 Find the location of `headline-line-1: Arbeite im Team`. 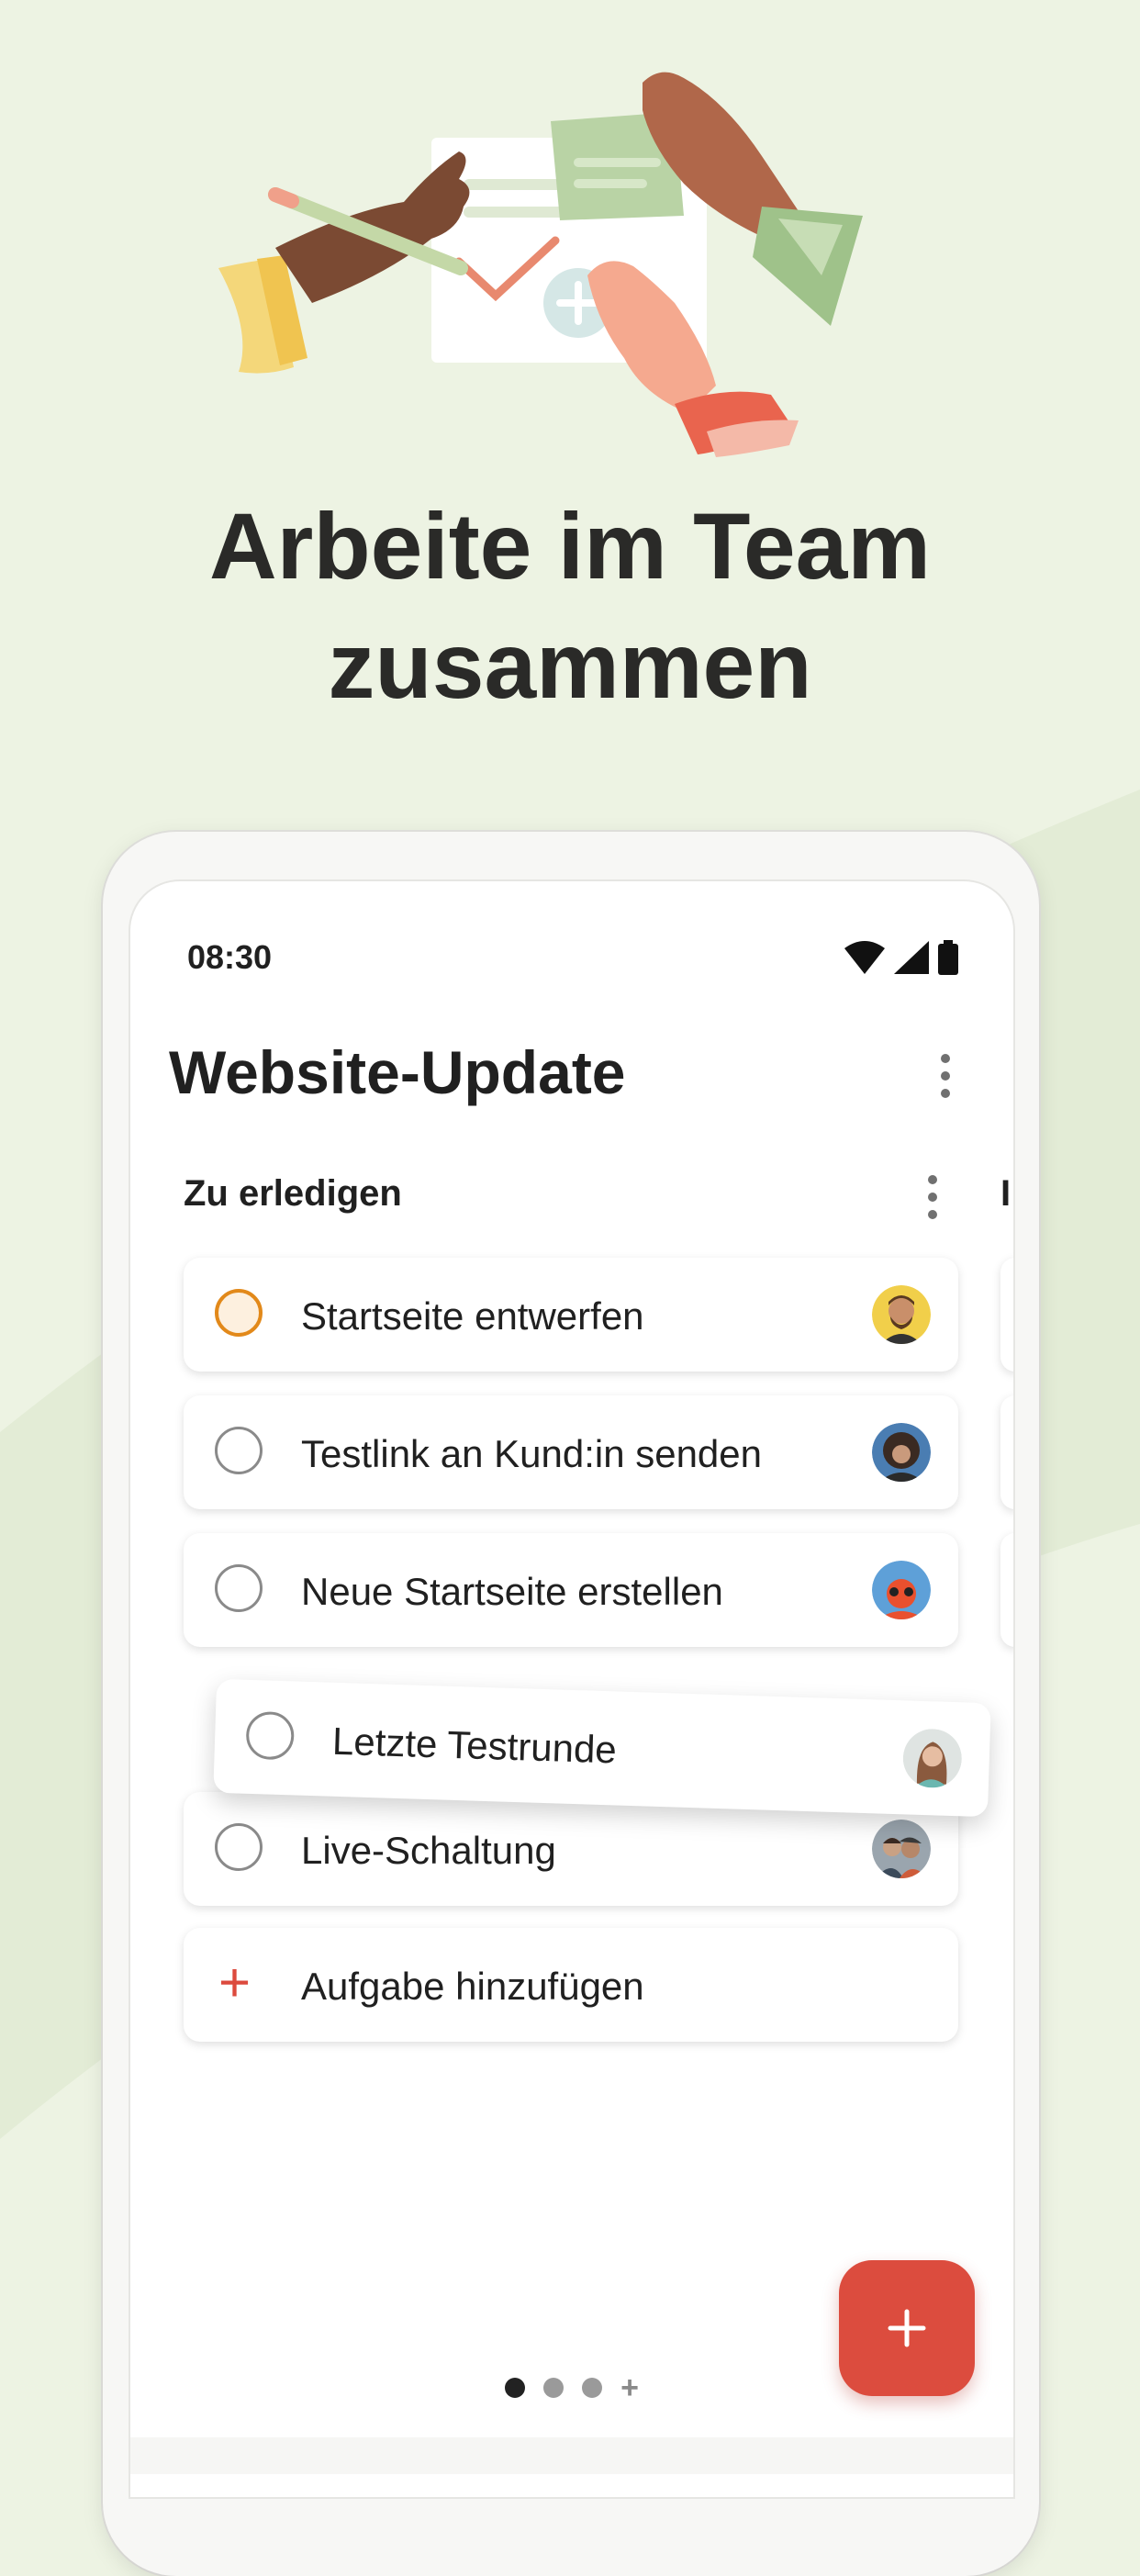

headline-line-1: Arbeite im Team is located at coordinates (570, 546).